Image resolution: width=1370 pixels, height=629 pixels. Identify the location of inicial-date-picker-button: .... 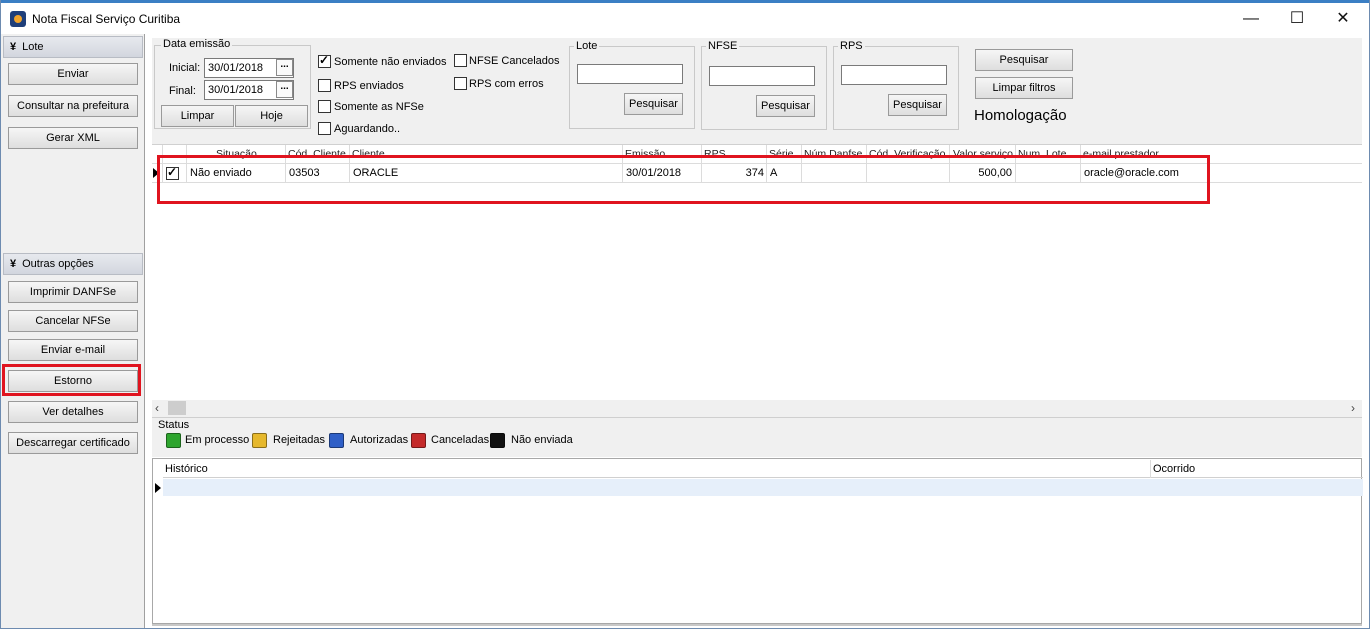
(284, 67).